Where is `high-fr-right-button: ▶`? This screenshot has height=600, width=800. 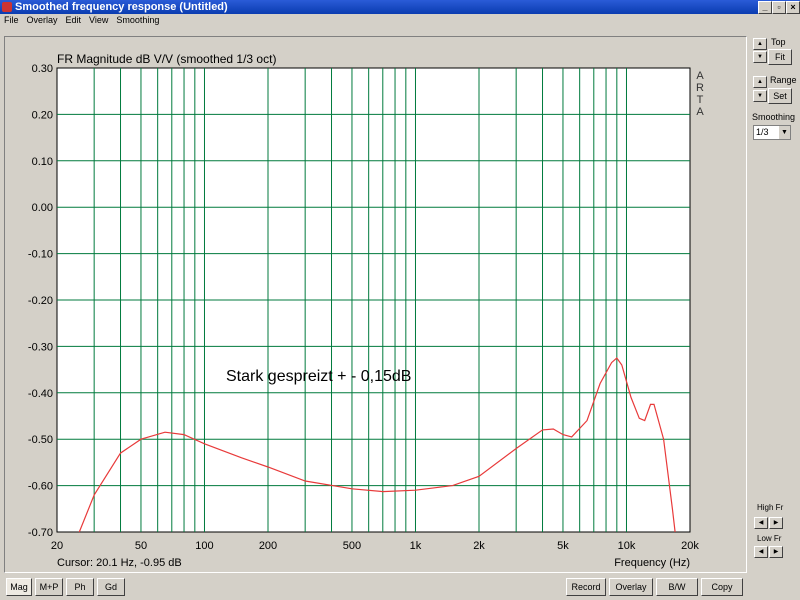
high-fr-right-button: ▶ is located at coordinates (776, 523).